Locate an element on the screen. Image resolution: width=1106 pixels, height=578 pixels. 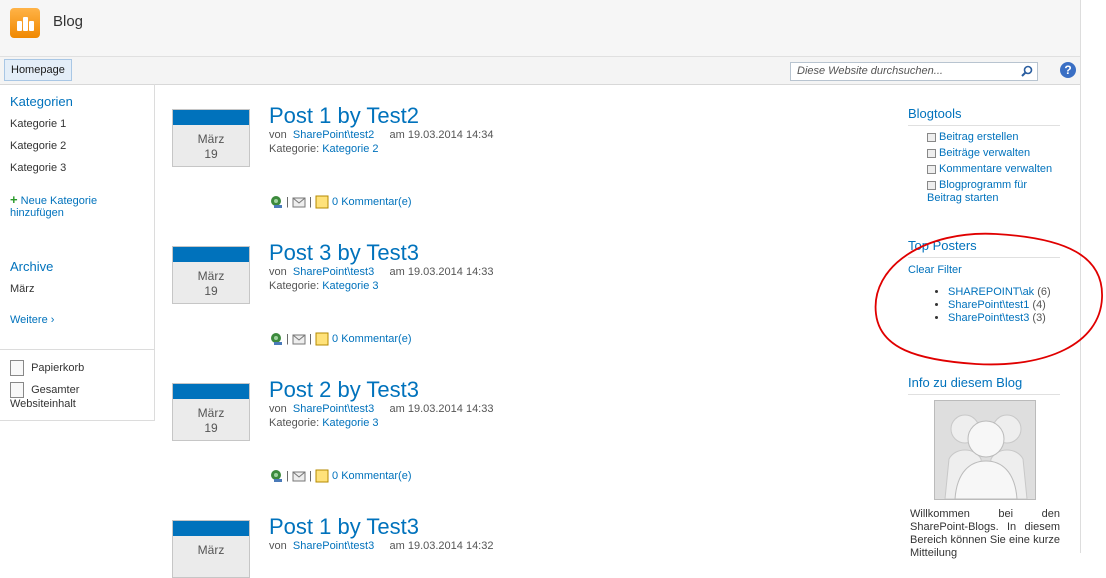
new-category-label: Neue Kategorie hinzufügen is located at coordinates (54, 207).